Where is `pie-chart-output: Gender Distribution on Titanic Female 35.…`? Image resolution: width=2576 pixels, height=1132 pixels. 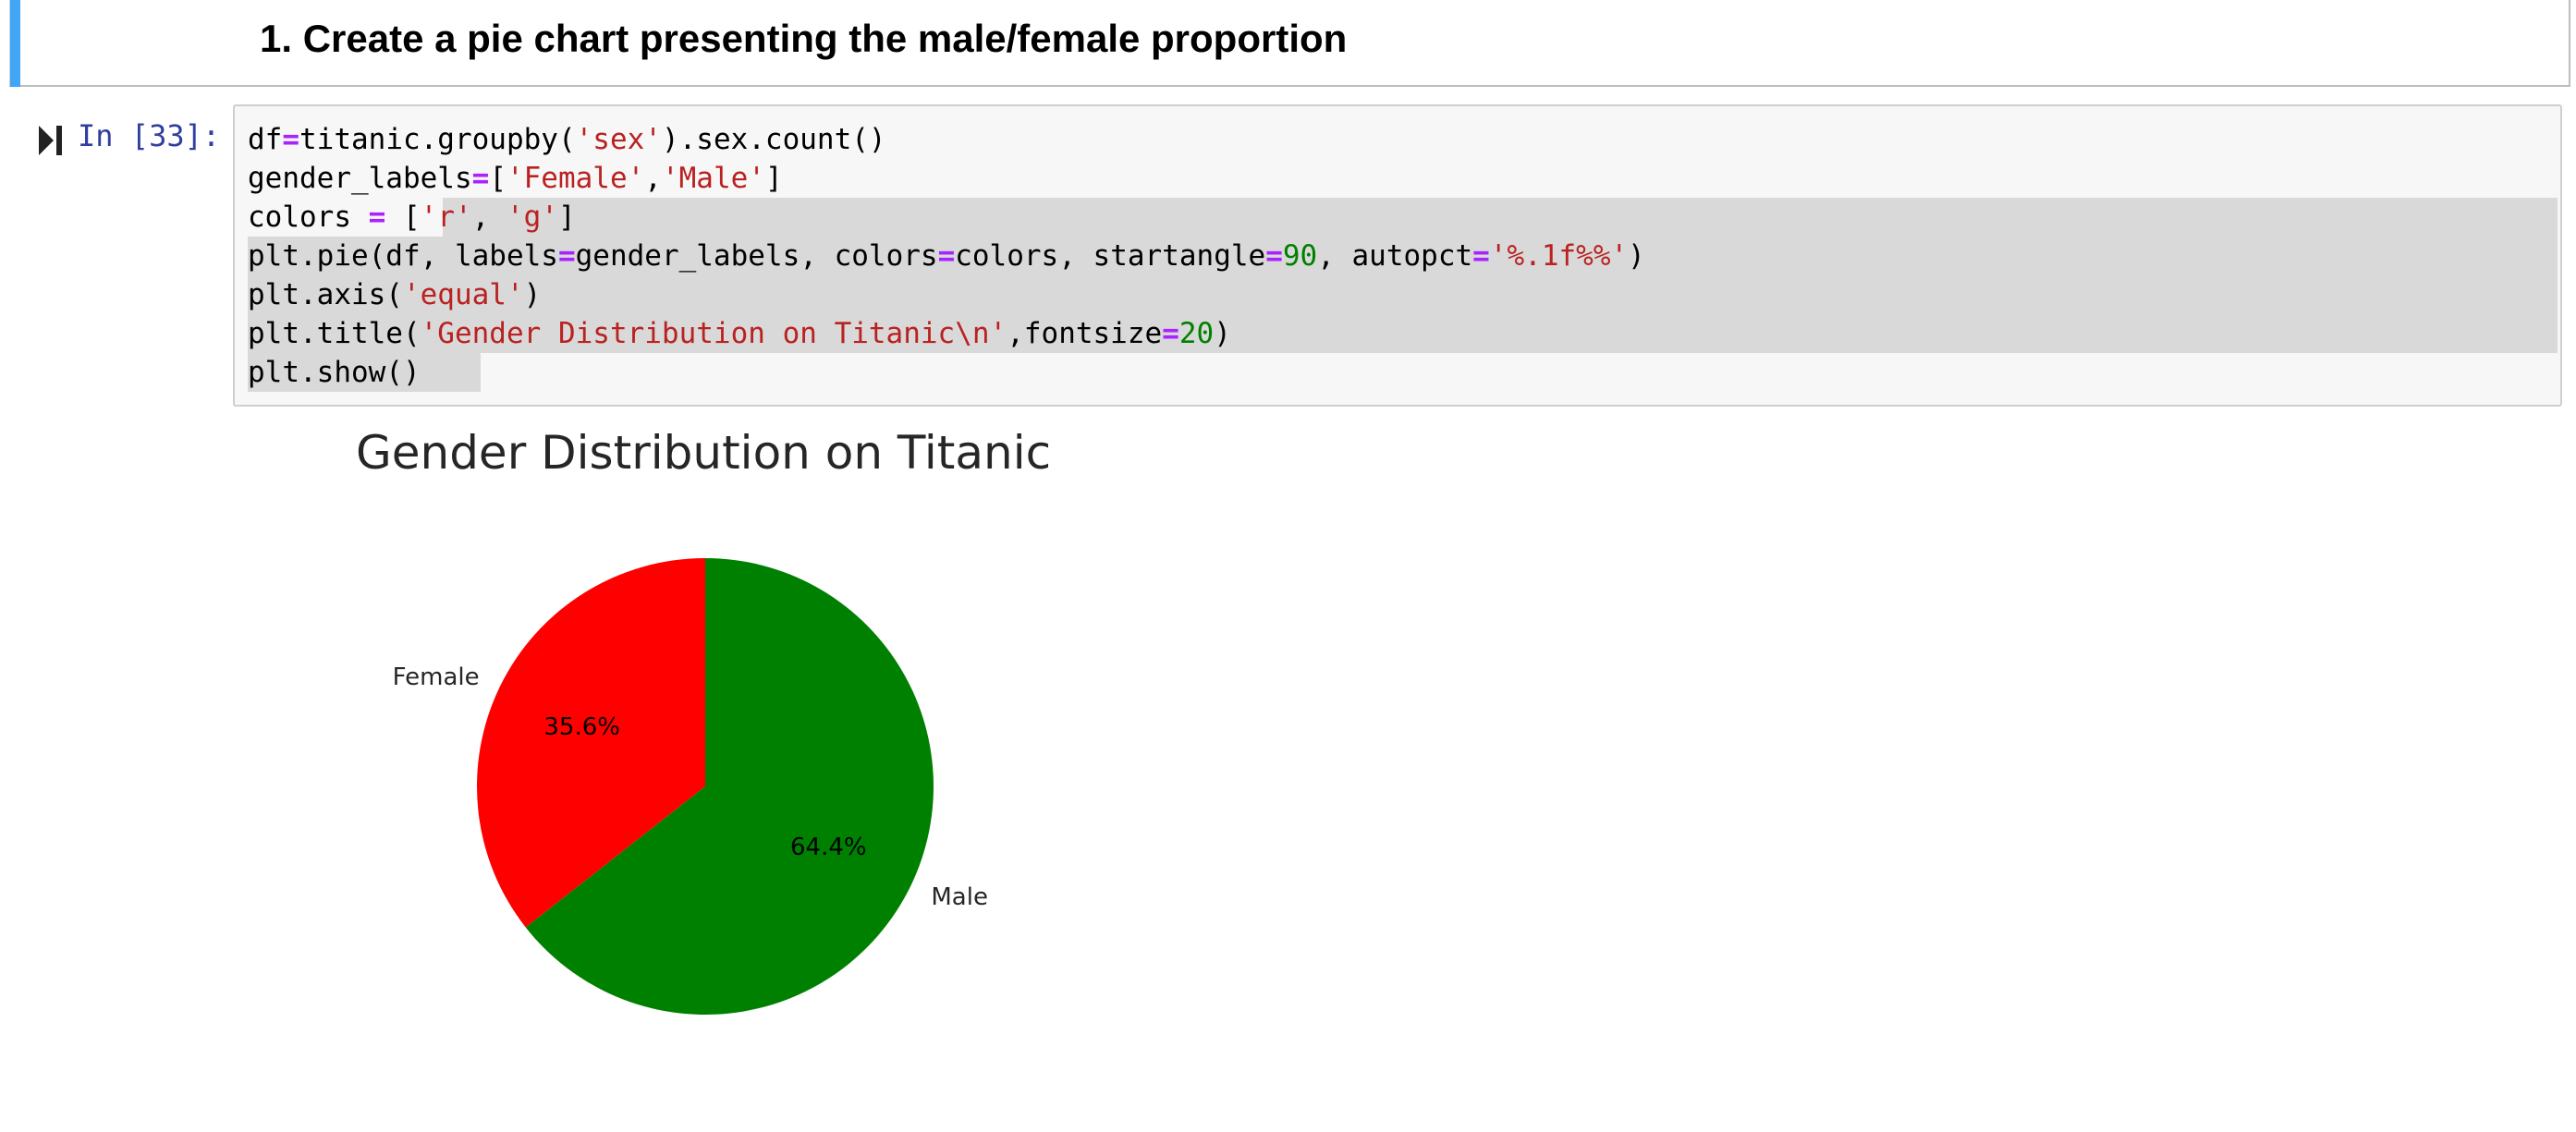 pie-chart-output: Gender Distribution on Titanic Female 35.… is located at coordinates (703, 720).